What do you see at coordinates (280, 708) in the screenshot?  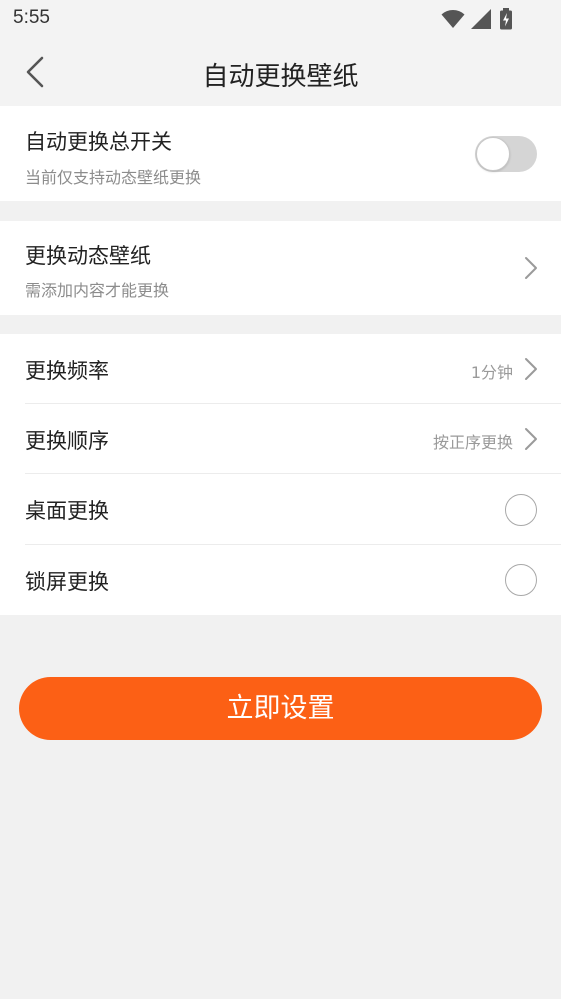 I see `apply-now-button: 立即设置` at bounding box center [280, 708].